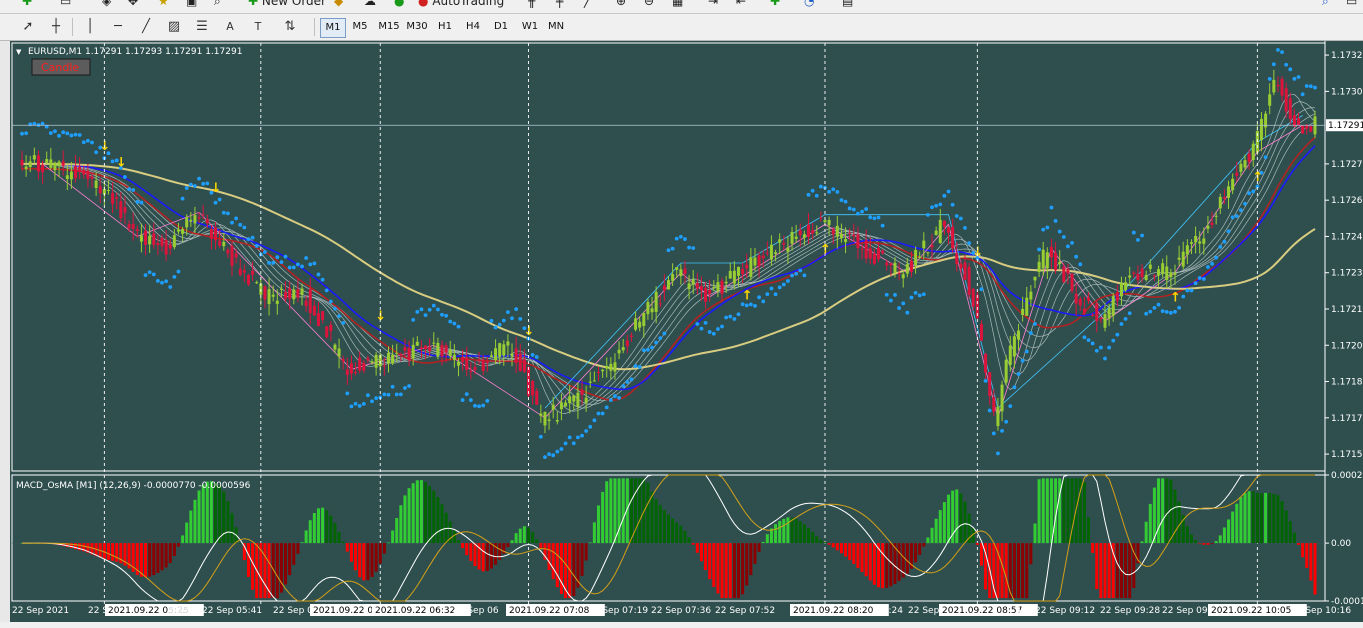 The height and width of the screenshot is (628, 1363). I want to click on auto-trading-button: ● AutoTrading, so click(461, 5).